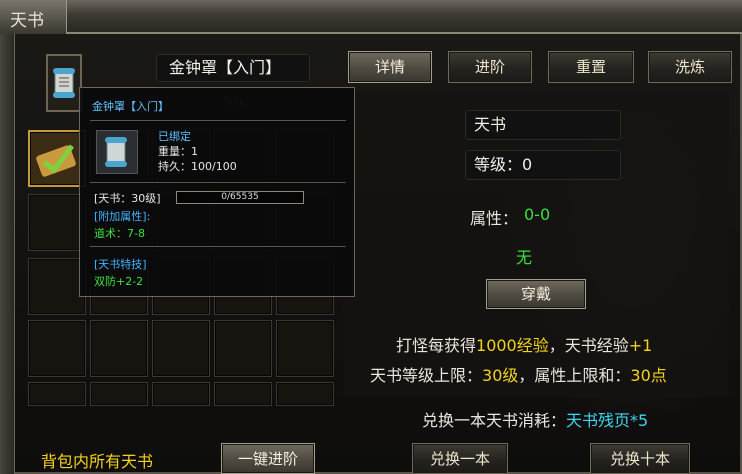 The image size is (742, 474). I want to click on tooltip-extra-attr-value: 道术：7-8, so click(119, 233).